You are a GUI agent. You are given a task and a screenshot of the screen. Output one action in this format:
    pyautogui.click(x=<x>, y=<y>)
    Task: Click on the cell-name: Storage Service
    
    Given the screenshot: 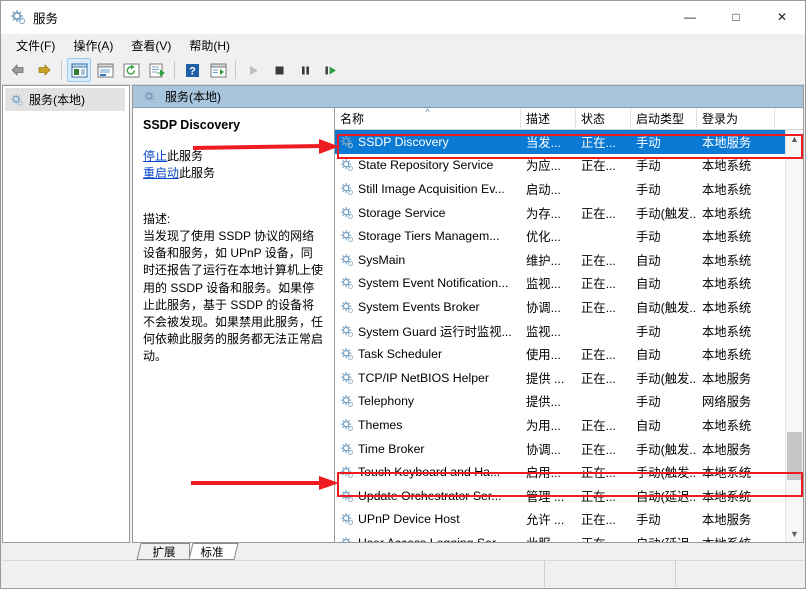 What is the action you would take?
    pyautogui.click(x=428, y=213)
    